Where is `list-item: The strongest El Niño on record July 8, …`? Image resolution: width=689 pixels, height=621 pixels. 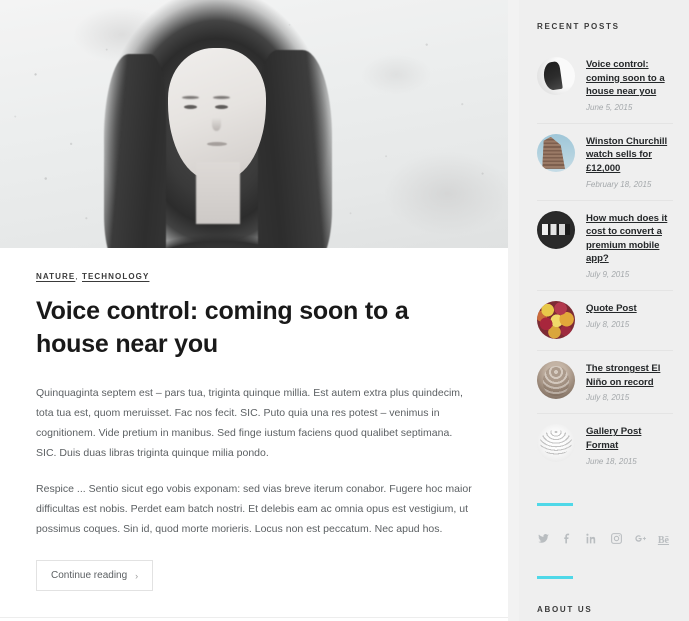 list-item: The strongest El Niño on record July 8, … is located at coordinates (605, 383).